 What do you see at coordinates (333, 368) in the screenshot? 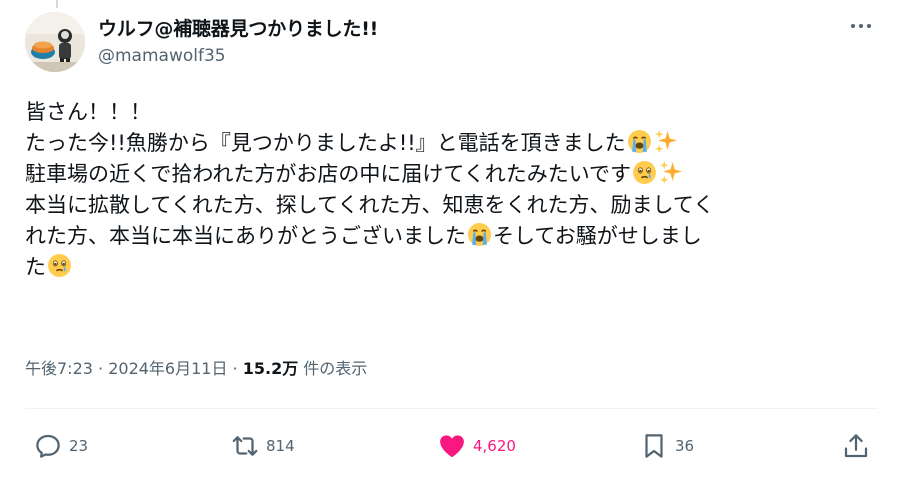
I see `views-label: 件の表示` at bounding box center [333, 368].